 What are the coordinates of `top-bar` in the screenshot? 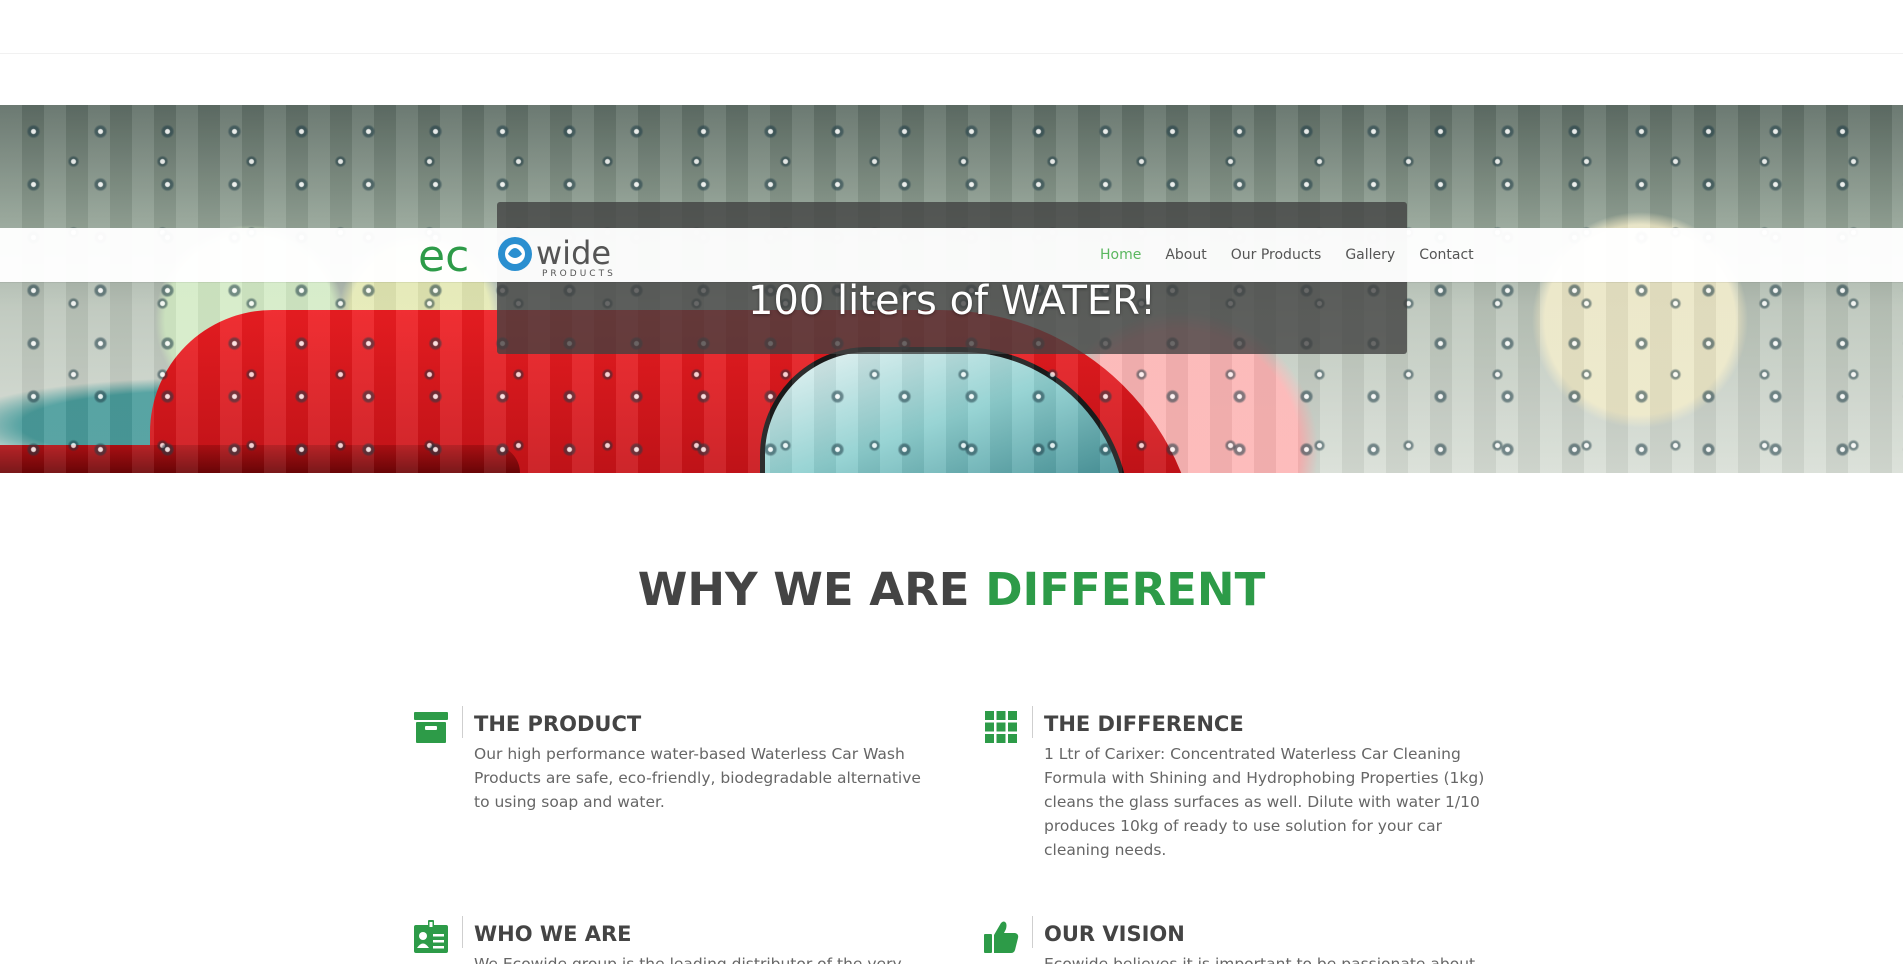 It's located at (951, 27).